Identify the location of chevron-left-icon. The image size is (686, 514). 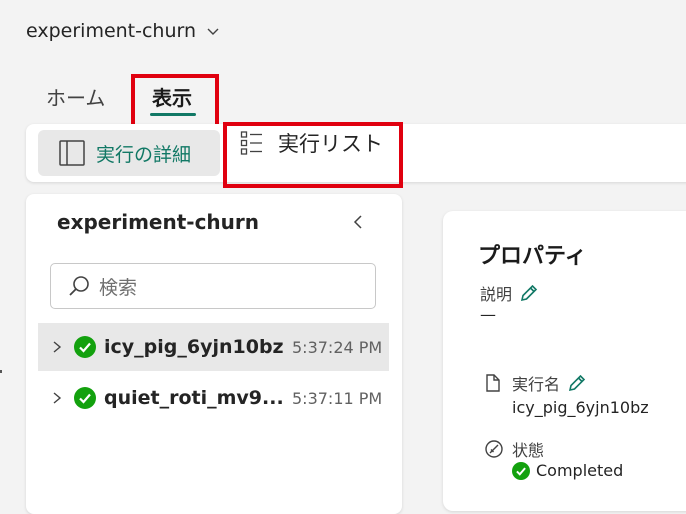
(359, 222).